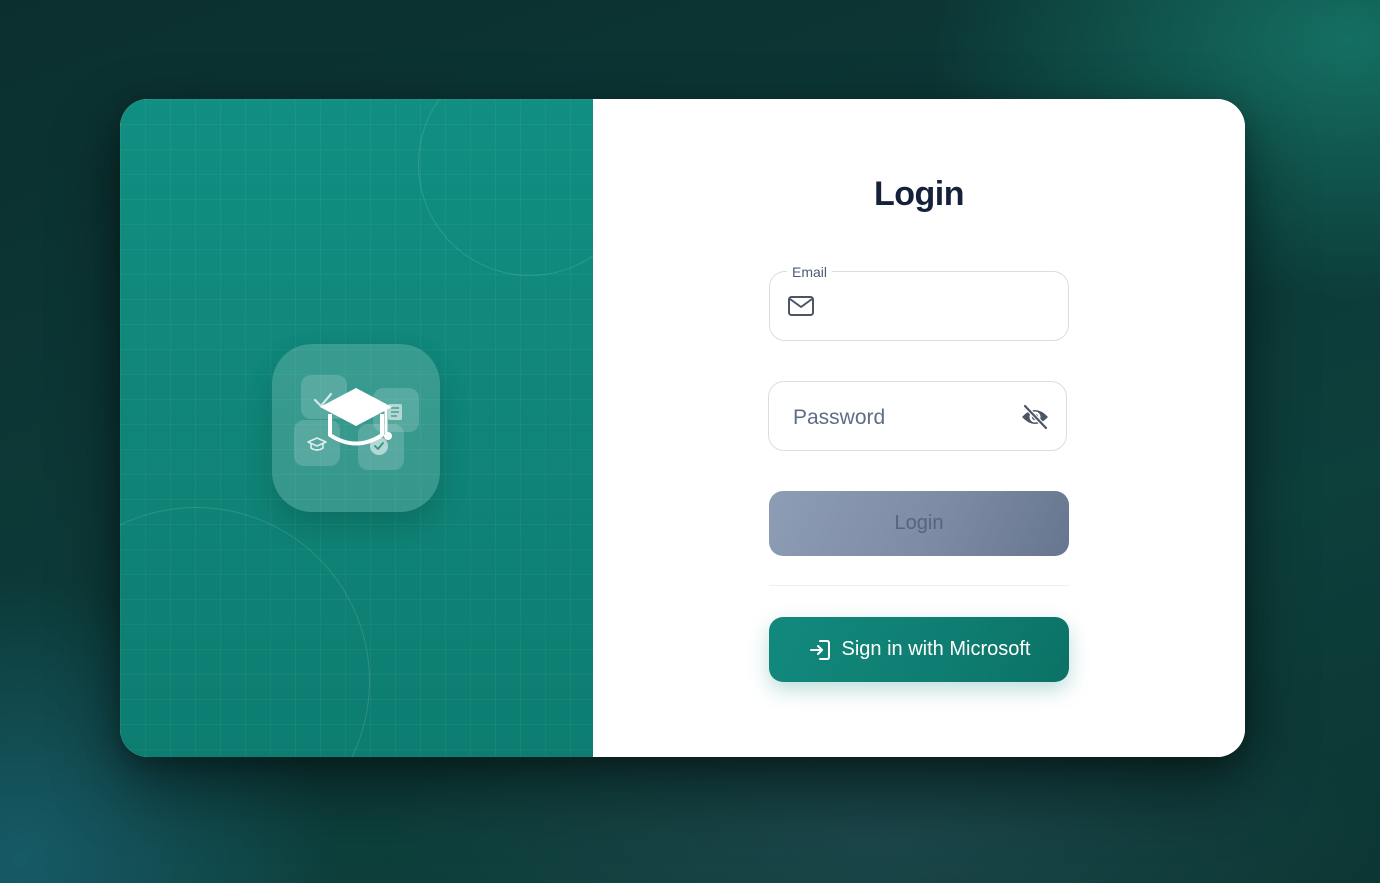  What do you see at coordinates (936, 649) in the screenshot?
I see `microsoft-button-label: Sign in with Microsoft` at bounding box center [936, 649].